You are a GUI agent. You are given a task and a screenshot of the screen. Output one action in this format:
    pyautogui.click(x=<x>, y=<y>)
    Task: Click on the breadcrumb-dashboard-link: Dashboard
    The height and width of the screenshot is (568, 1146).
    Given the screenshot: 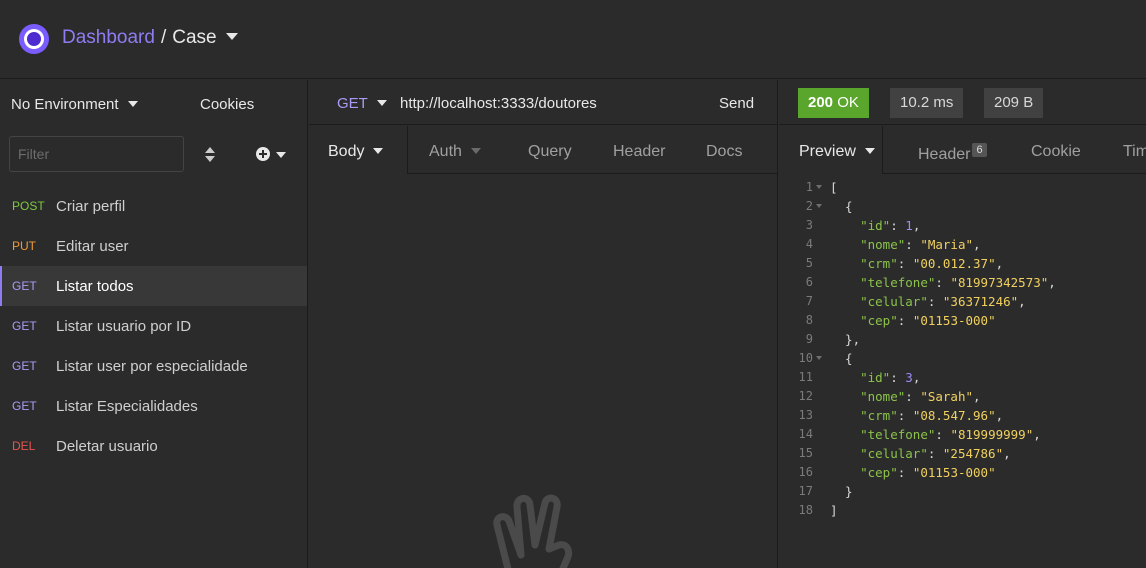 What is the action you would take?
    pyautogui.click(x=108, y=37)
    